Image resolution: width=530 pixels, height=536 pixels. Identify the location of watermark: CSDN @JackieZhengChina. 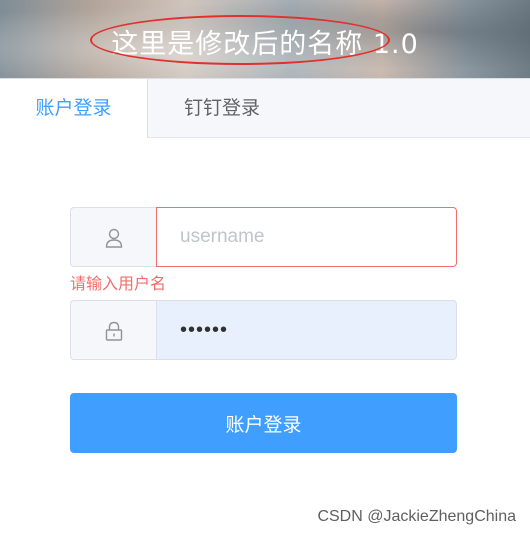
(416, 516).